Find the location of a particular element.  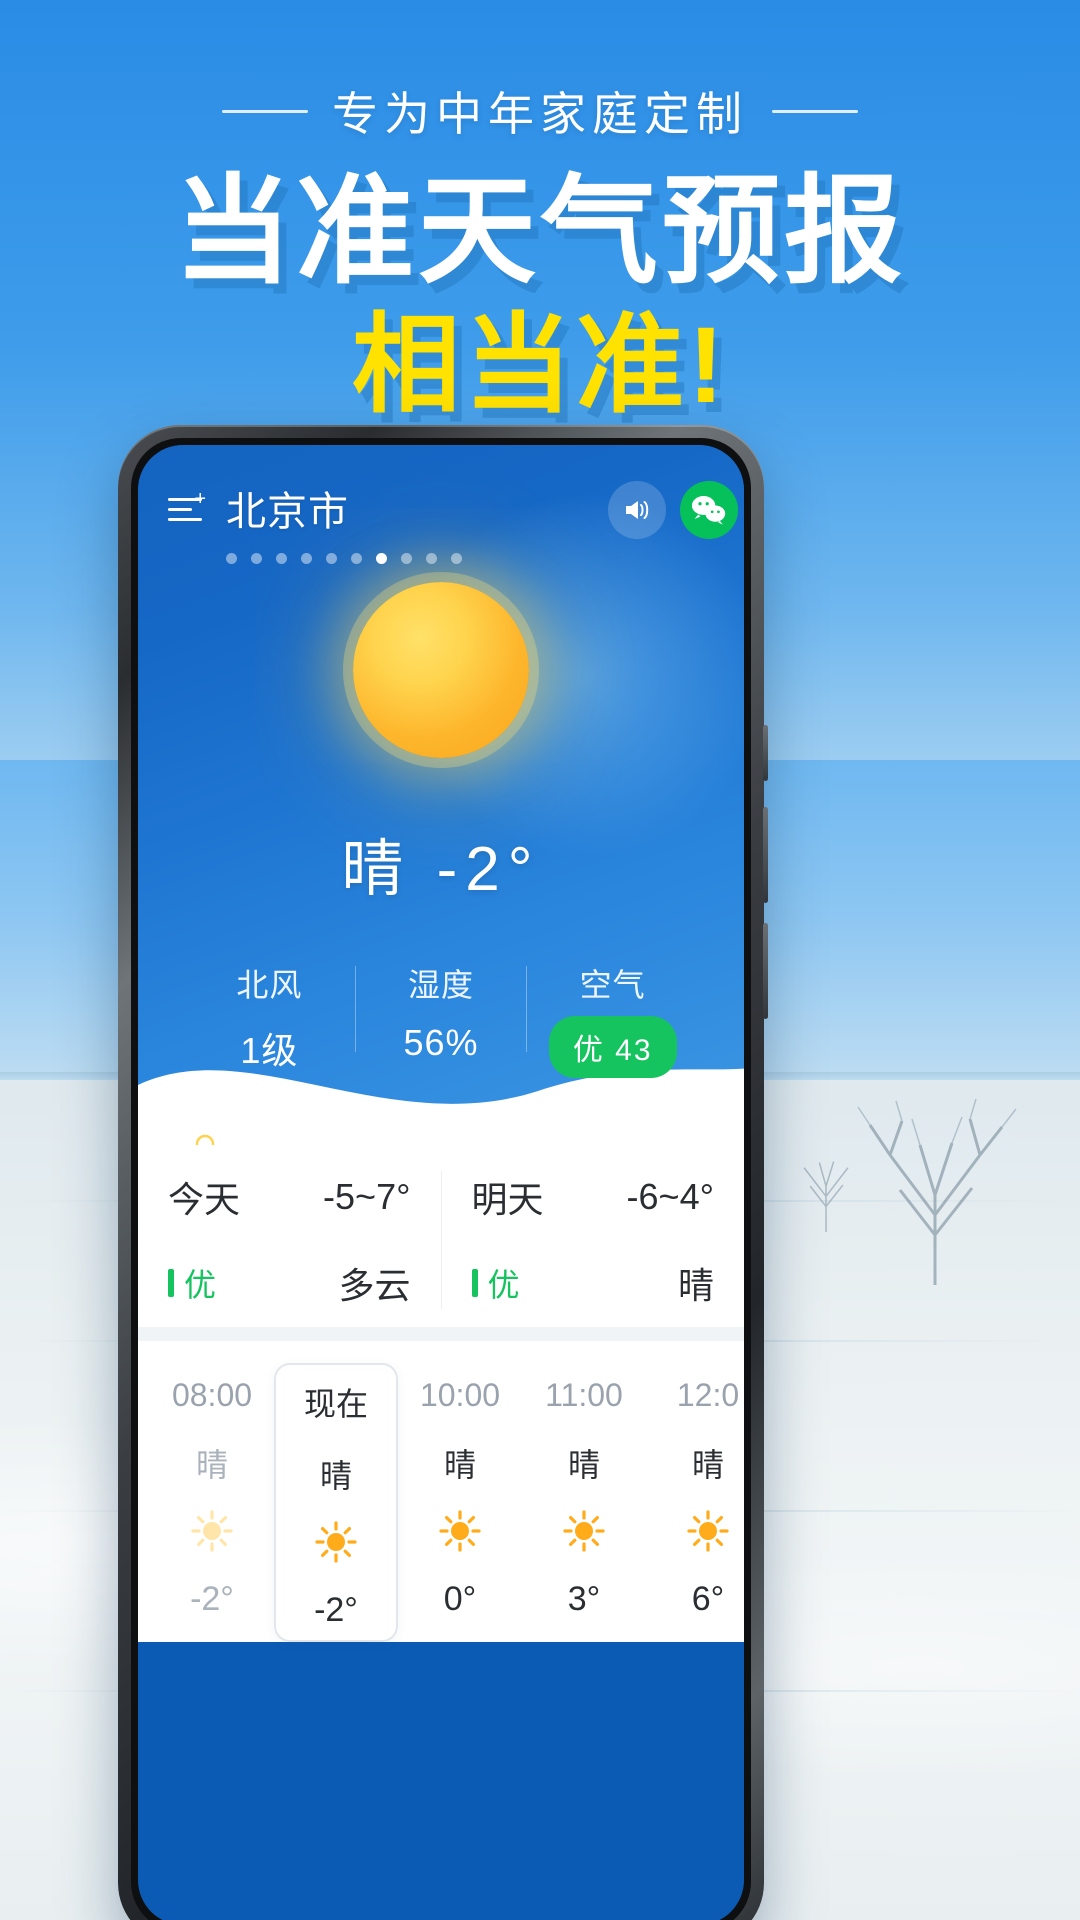

current-condition-temp: 晴 -2° is located at coordinates (441, 863).